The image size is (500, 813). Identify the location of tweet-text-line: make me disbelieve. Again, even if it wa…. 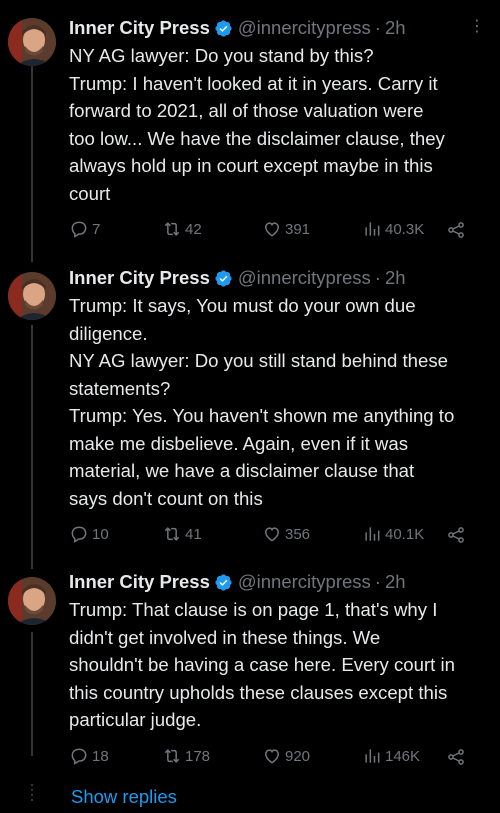
(238, 443).